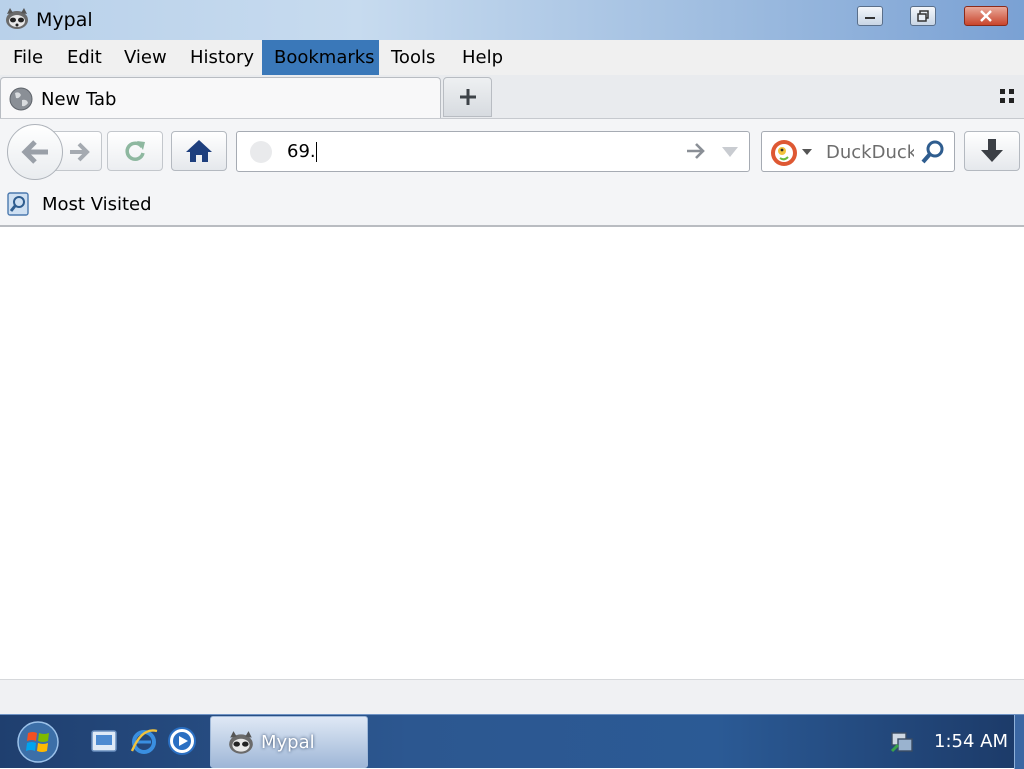 Image resolution: width=1024 pixels, height=769 pixels. I want to click on globe-icon, so click(21, 99).